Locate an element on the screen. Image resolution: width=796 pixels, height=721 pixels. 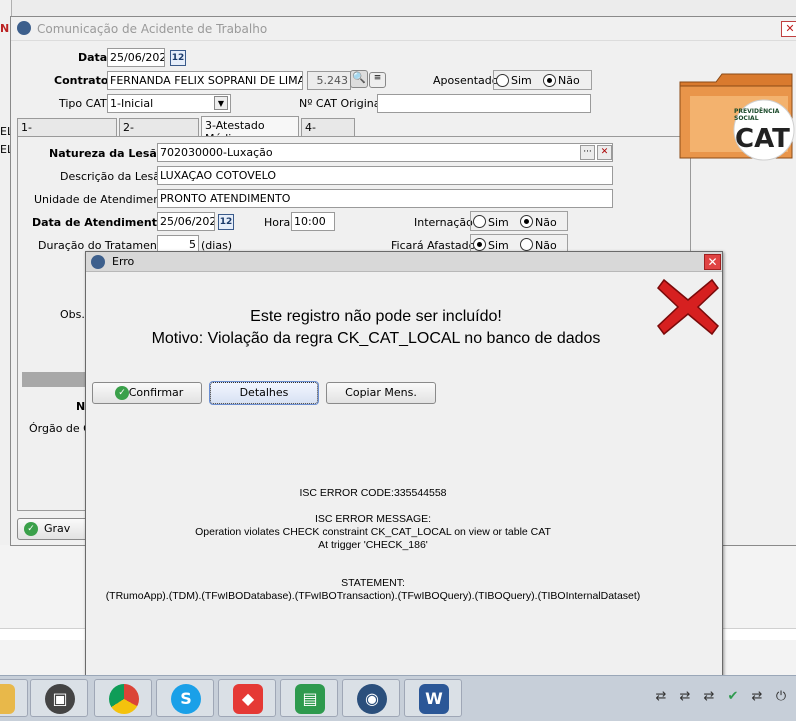
taskbar-item-explorer is located at coordinates (14, 698).